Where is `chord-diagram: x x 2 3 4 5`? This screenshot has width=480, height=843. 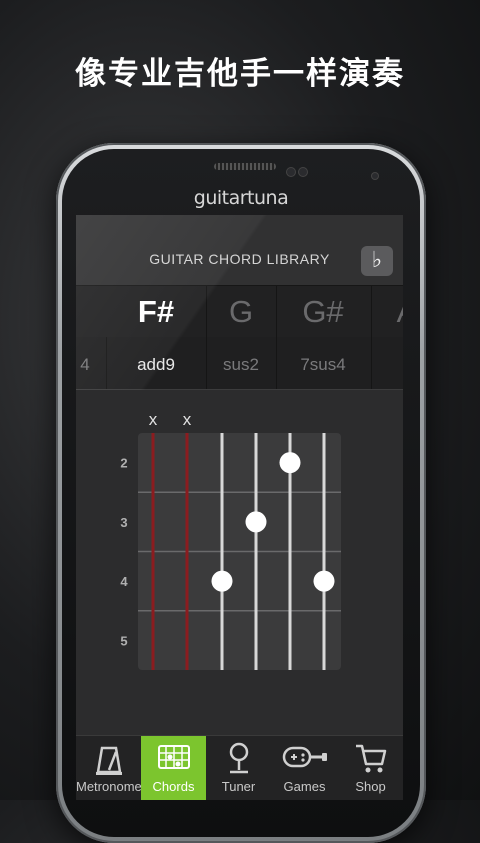
chord-diagram: x x 2 3 4 5 is located at coordinates (230, 540).